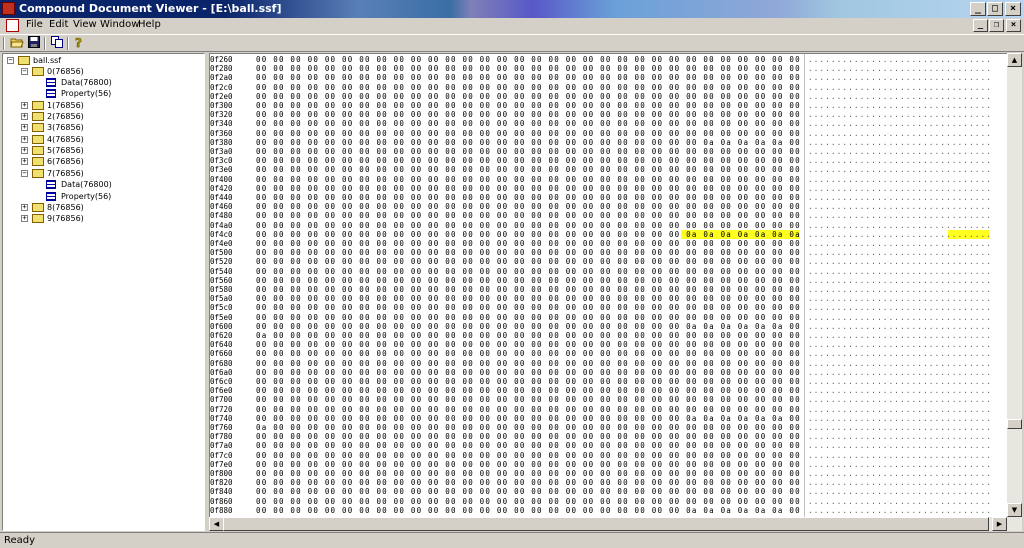 This screenshot has height=548, width=1024. I want to click on menu-view: View, so click(85, 24).